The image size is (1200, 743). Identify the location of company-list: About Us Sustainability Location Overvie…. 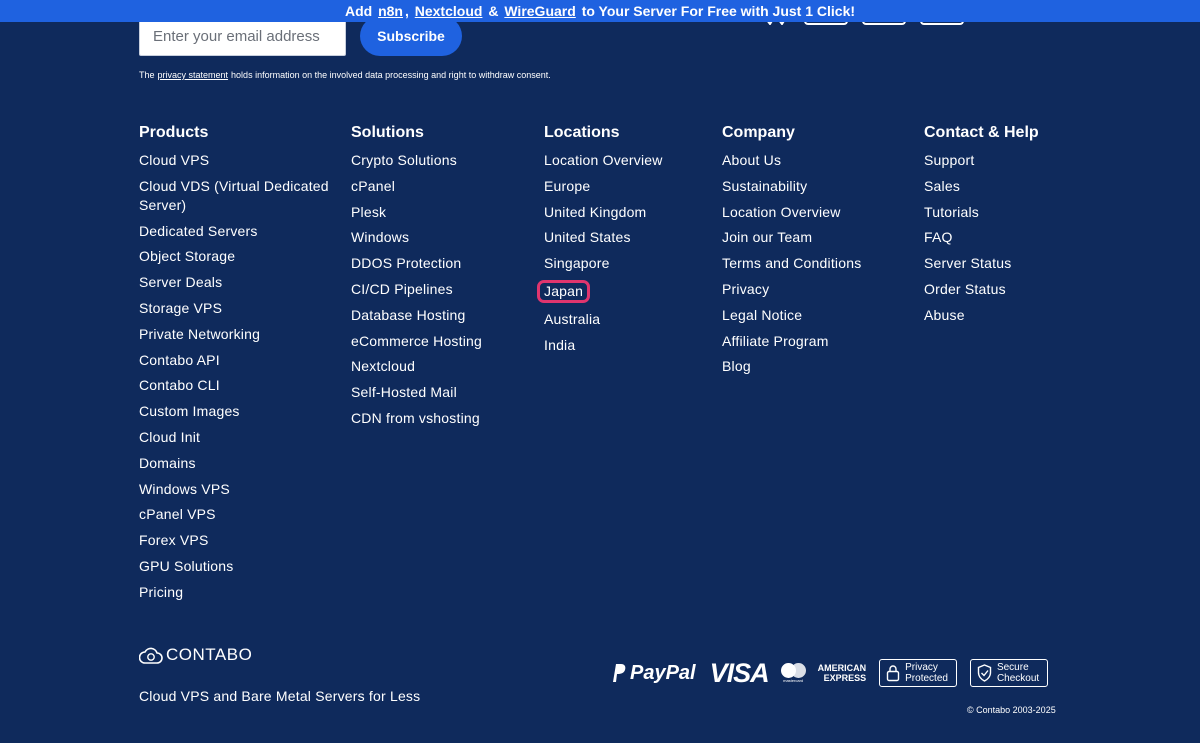
(812, 263).